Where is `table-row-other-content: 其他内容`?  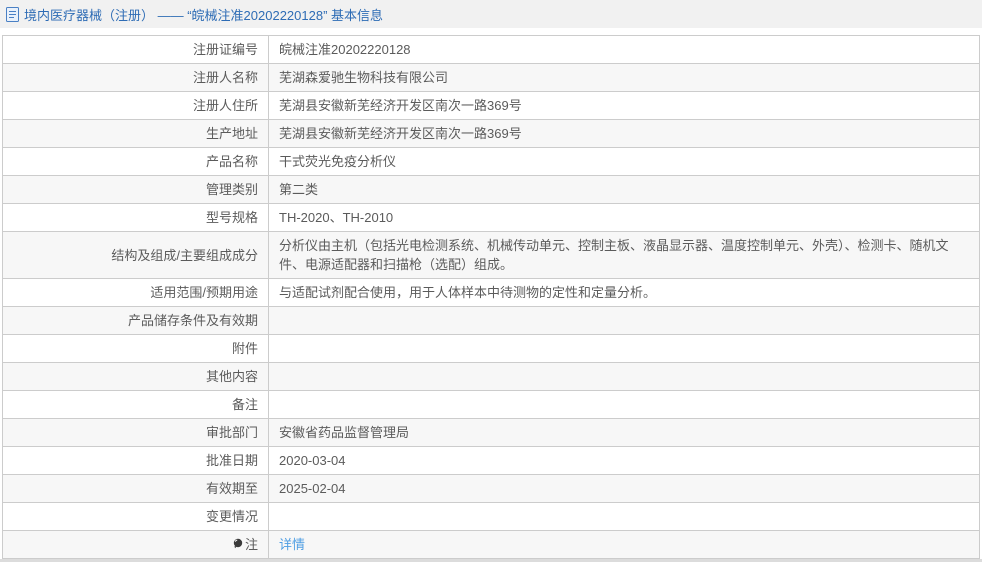 table-row-other-content: 其他内容 is located at coordinates (491, 376).